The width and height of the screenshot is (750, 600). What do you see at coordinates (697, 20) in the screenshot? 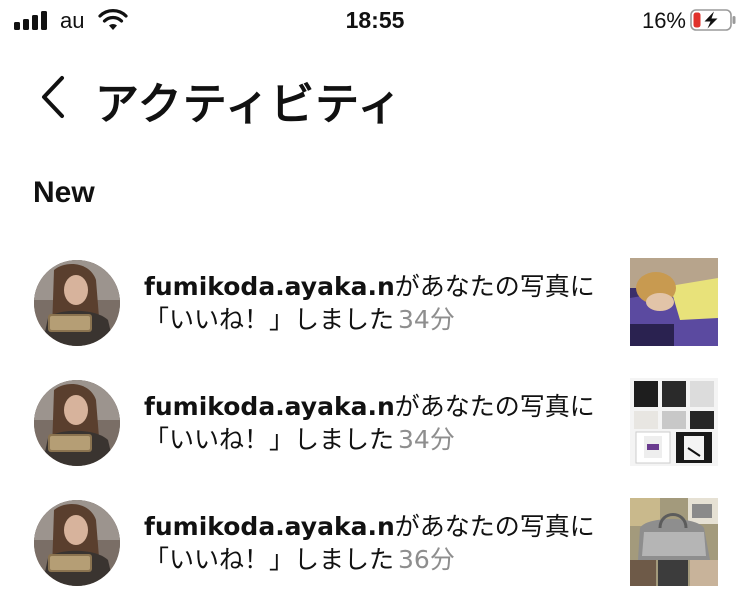
I see `battery-level-fill` at bounding box center [697, 20].